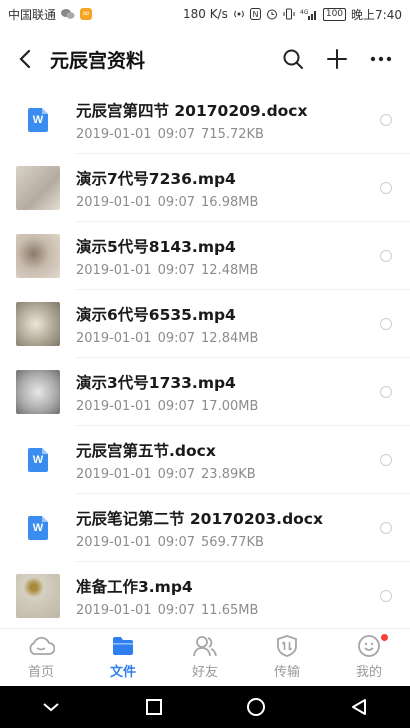 The width and height of the screenshot is (410, 728). I want to click on folder-icon, so click(123, 646).